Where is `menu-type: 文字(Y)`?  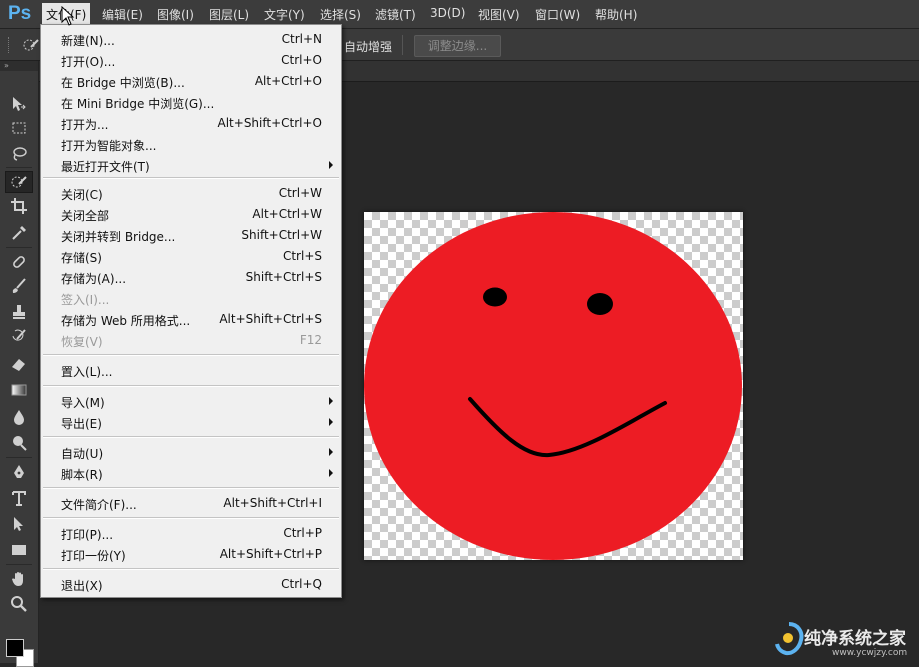 menu-type: 文字(Y) is located at coordinates (284, 14).